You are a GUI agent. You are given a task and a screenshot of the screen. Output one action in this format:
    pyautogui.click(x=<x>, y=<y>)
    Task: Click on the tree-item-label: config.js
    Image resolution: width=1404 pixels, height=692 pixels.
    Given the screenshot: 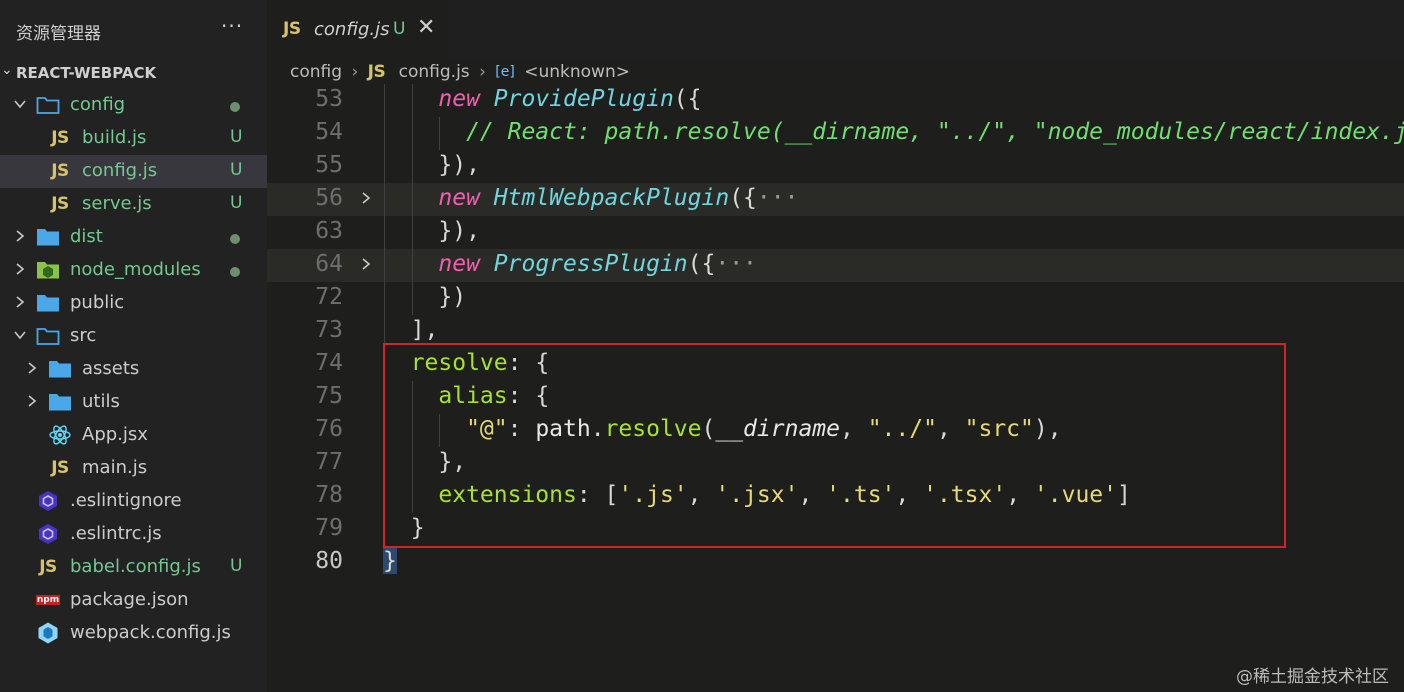 What is the action you would take?
    pyautogui.click(x=120, y=170)
    